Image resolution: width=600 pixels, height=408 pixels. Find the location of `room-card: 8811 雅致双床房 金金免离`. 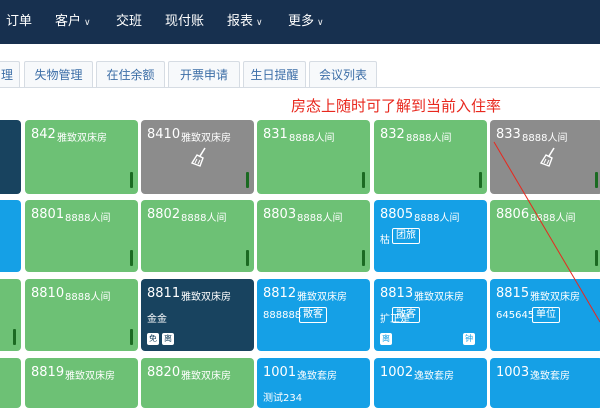

room-card: 8811 雅致双床房 金金免离 is located at coordinates (197, 315).